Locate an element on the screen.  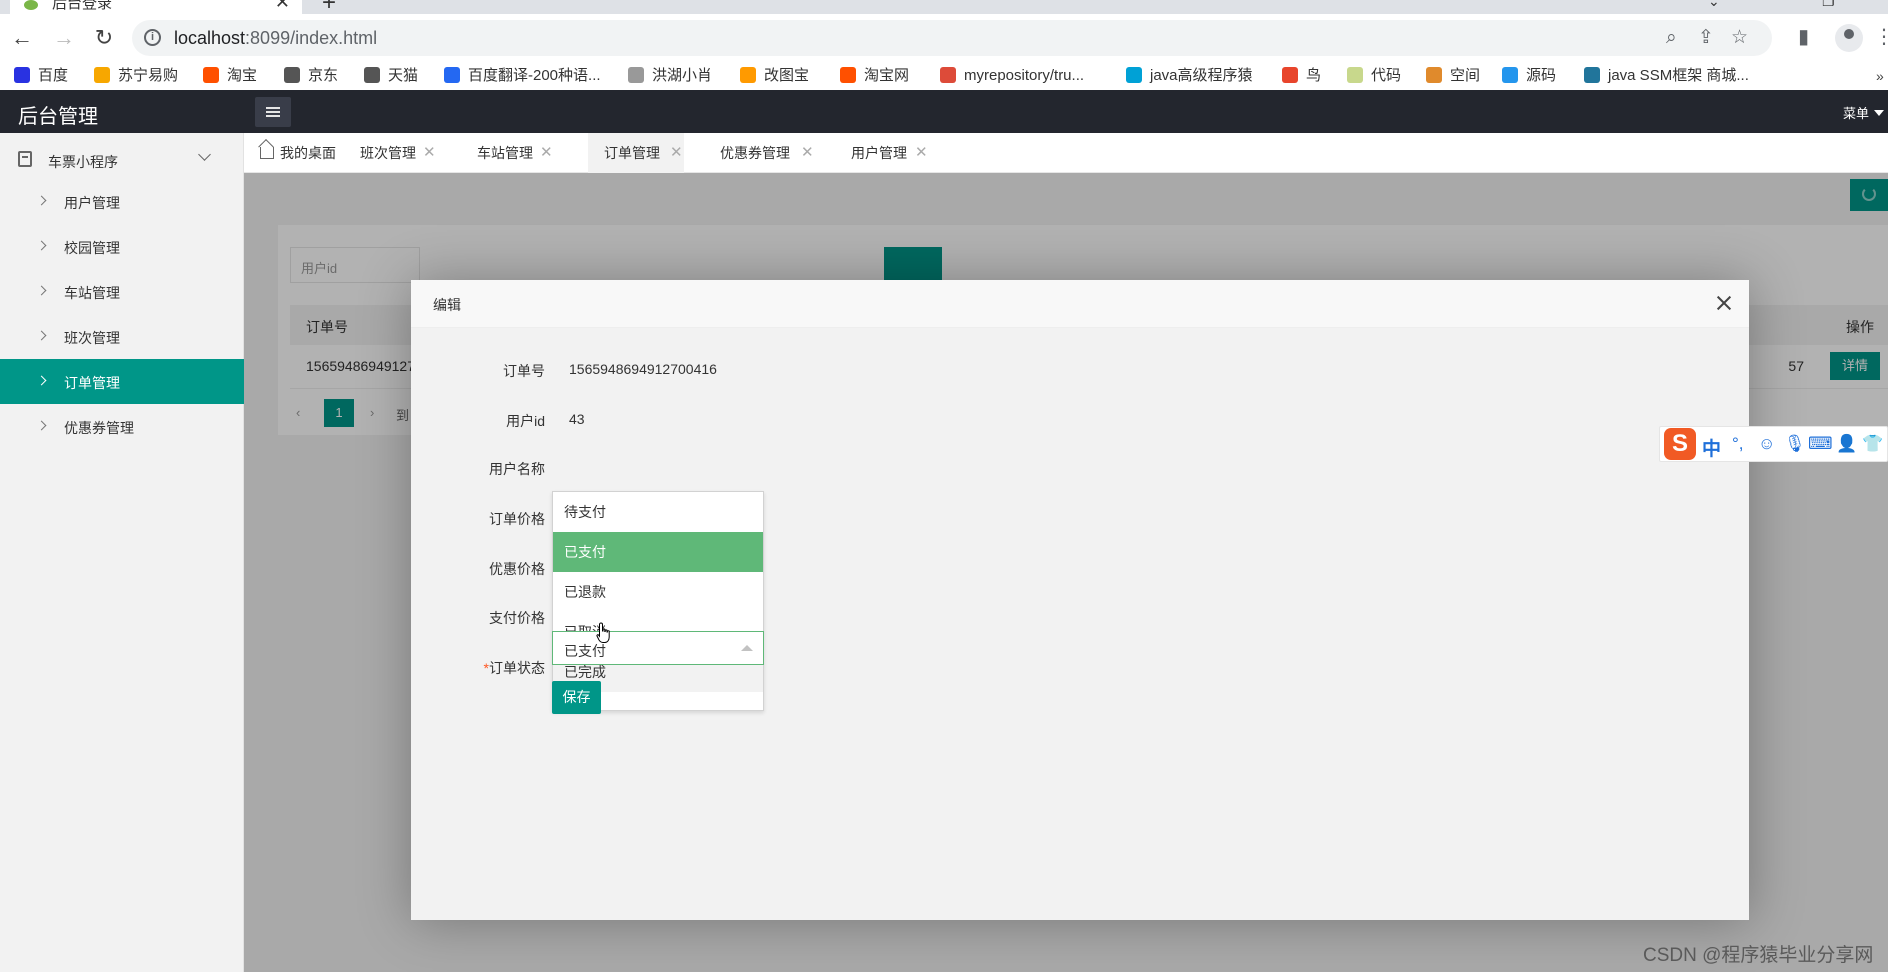
bookmark-item: 改图宝 is located at coordinates (774, 76).